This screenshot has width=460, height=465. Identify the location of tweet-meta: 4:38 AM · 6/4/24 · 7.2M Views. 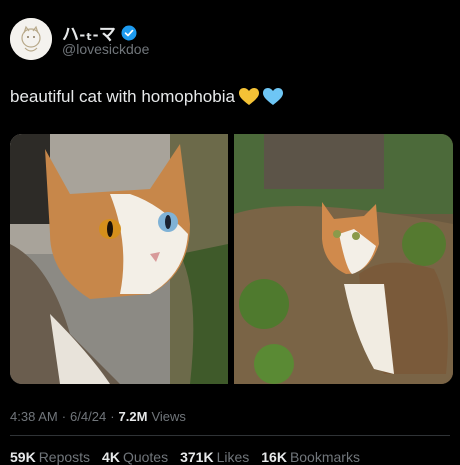
(98, 416).